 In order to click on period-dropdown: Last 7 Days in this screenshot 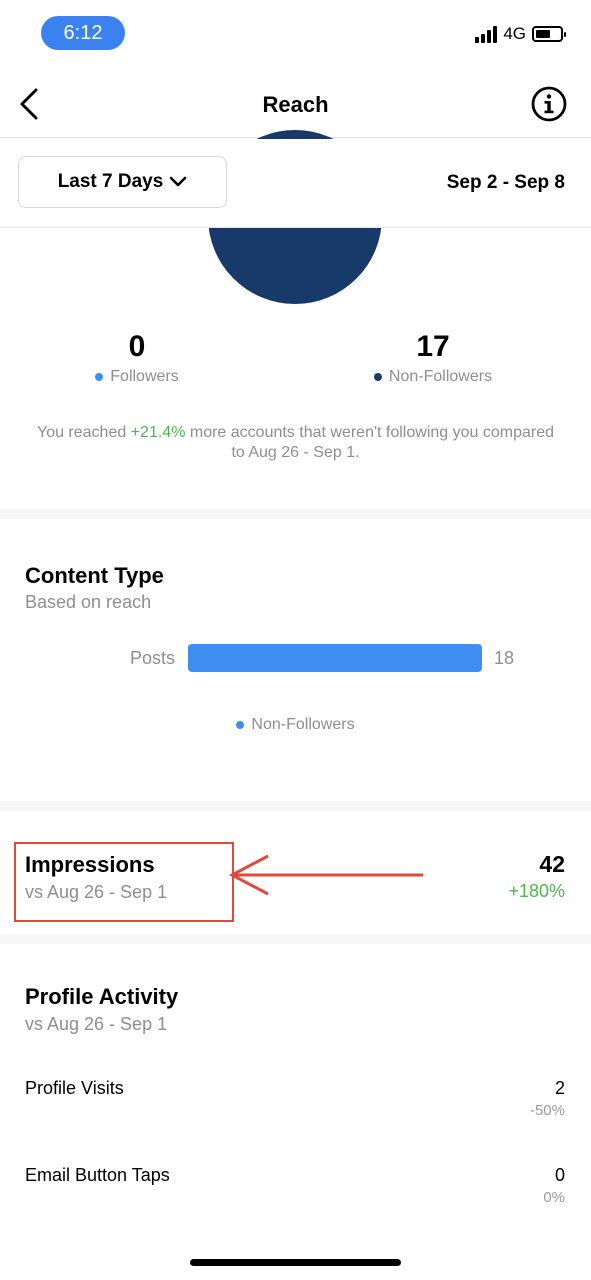, I will do `click(122, 182)`.